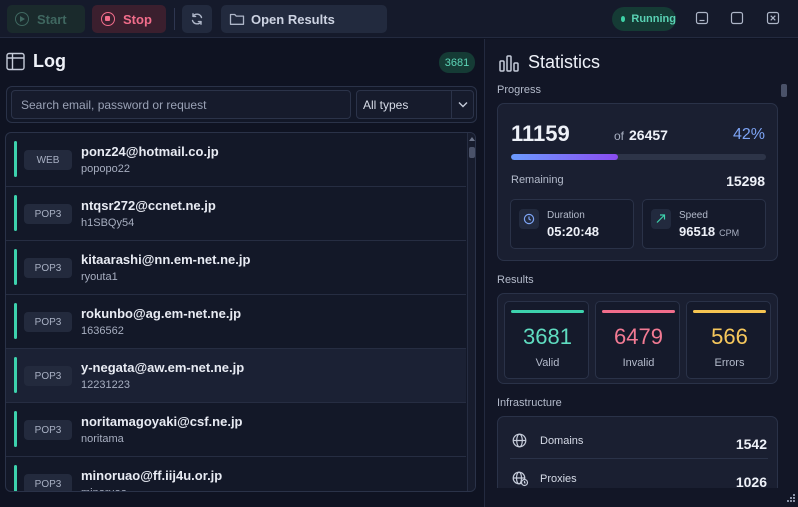 The width and height of the screenshot is (798, 507). I want to click on results-card: 3681 Valid 6479 Invalid 566 Errors, so click(637, 338).